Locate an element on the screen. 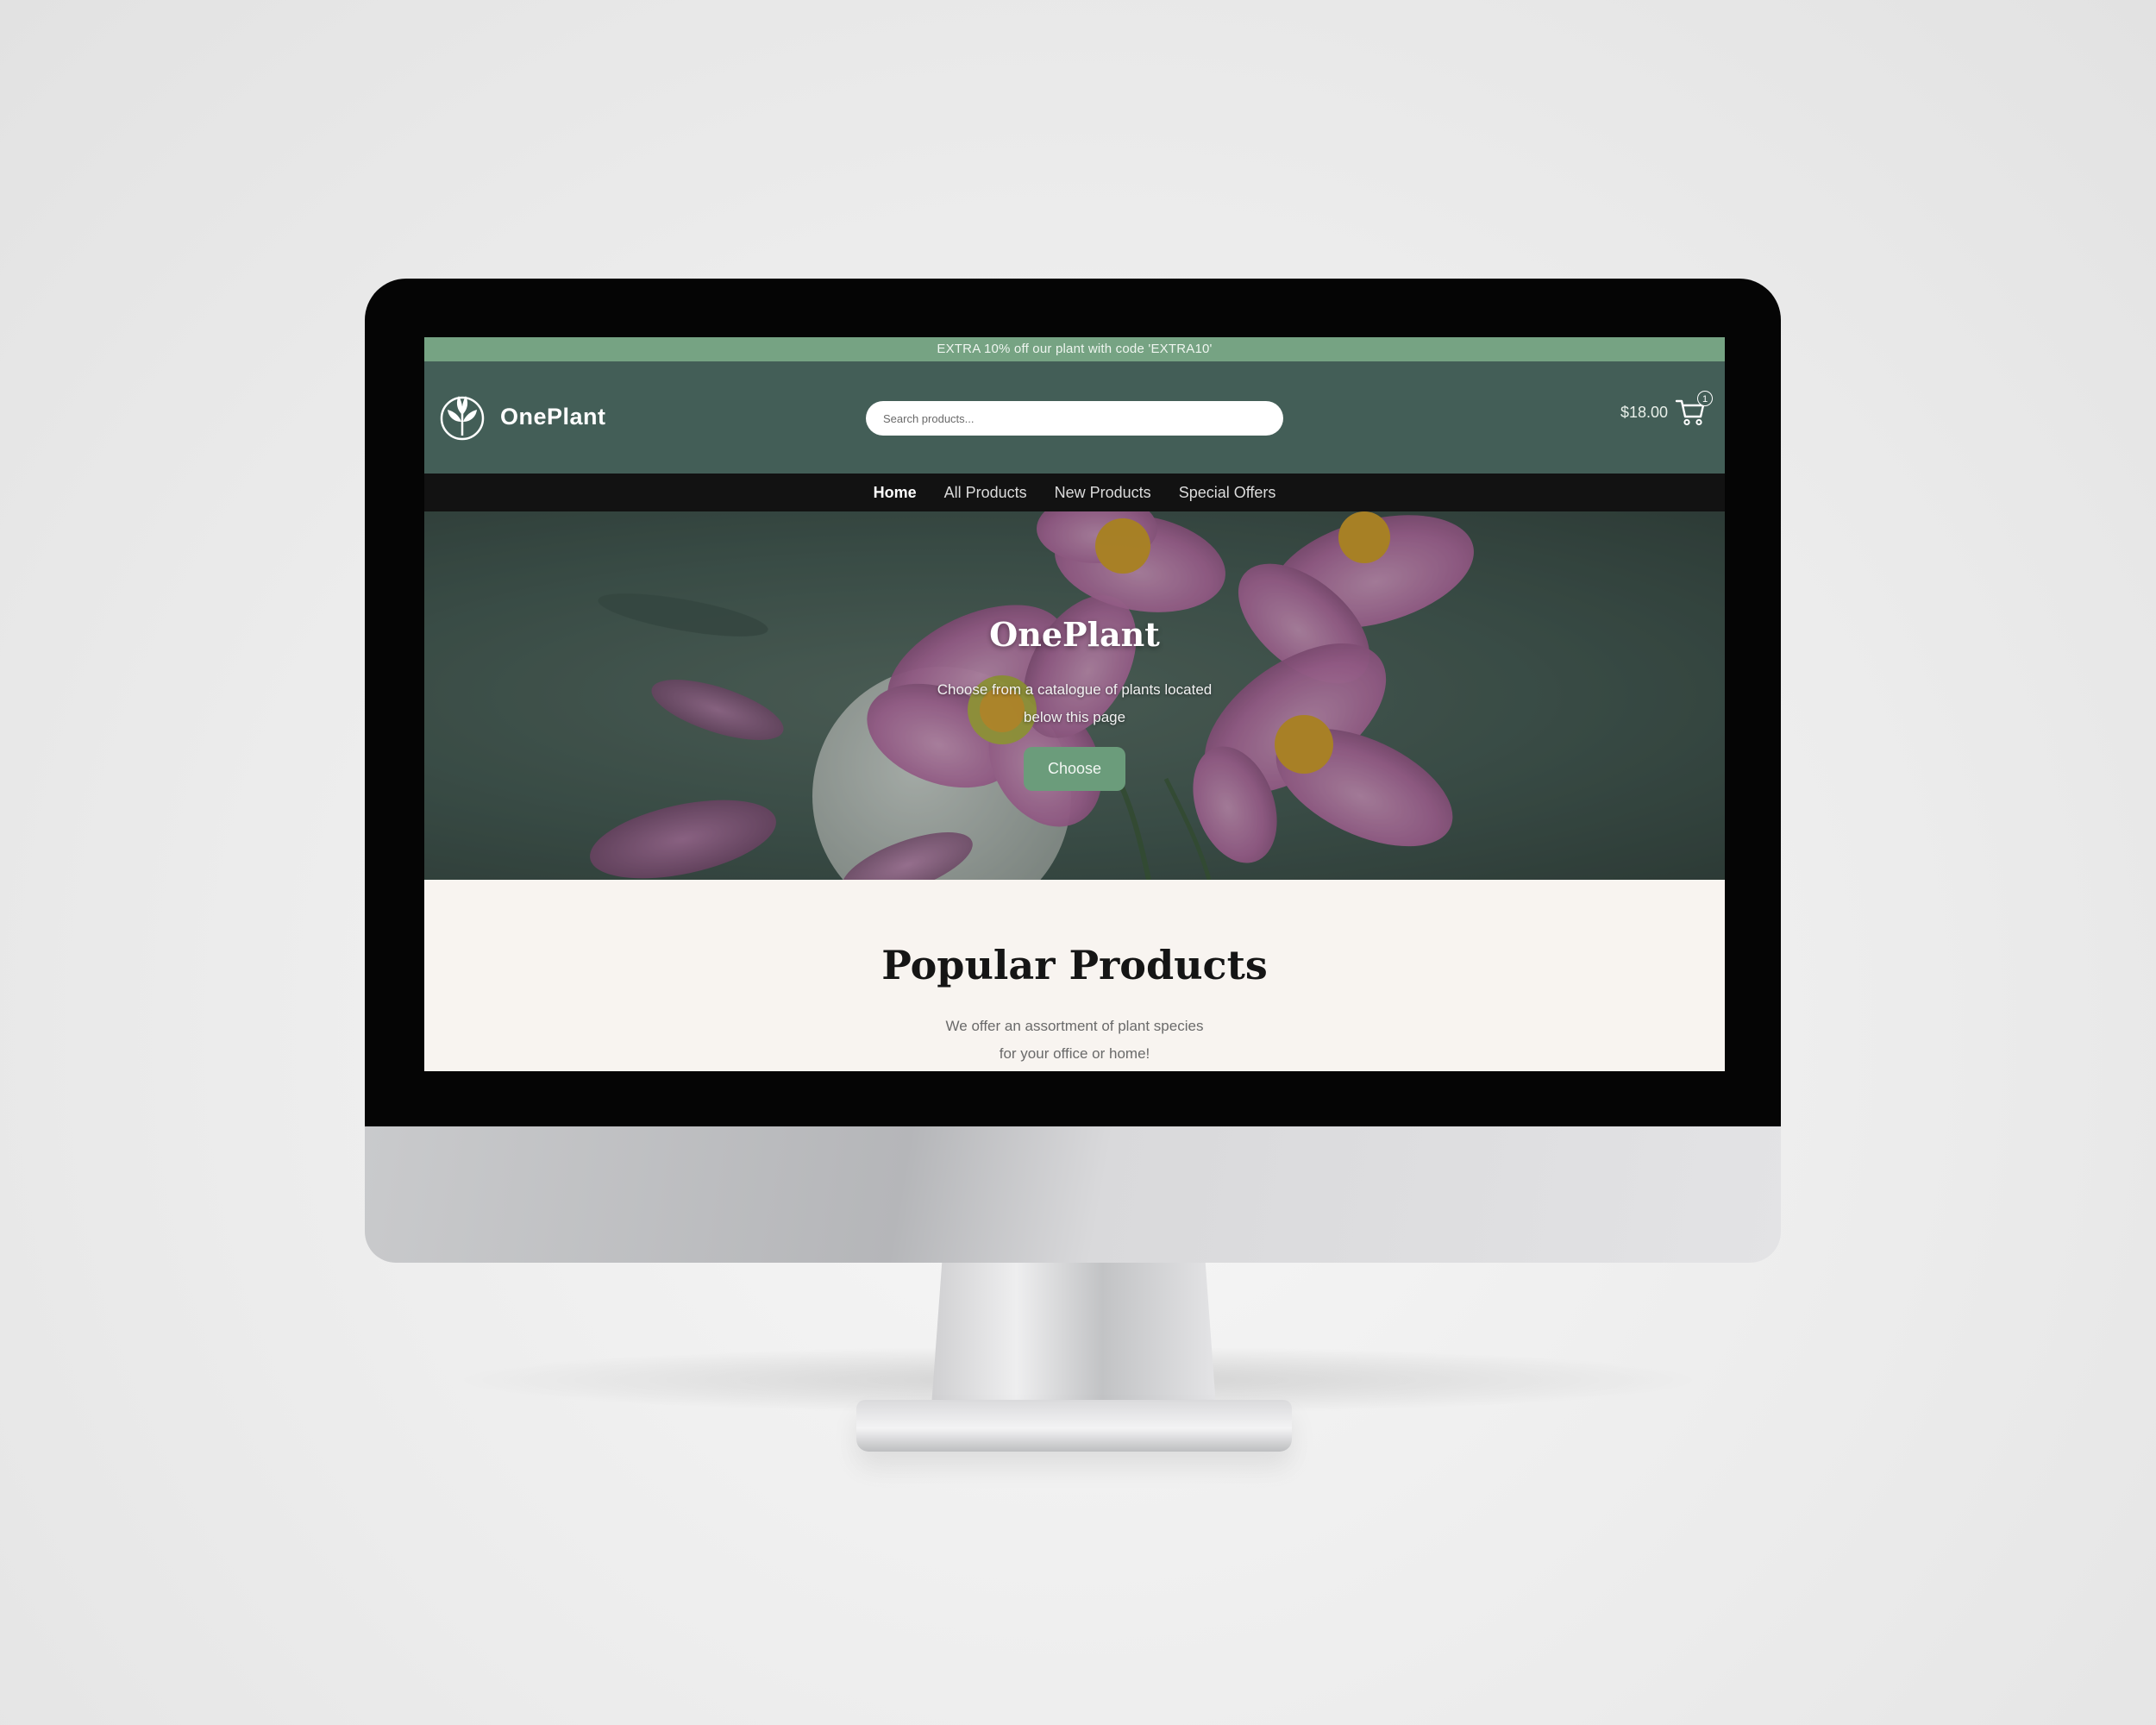  monitor-stand is located at coordinates (1074, 1341).